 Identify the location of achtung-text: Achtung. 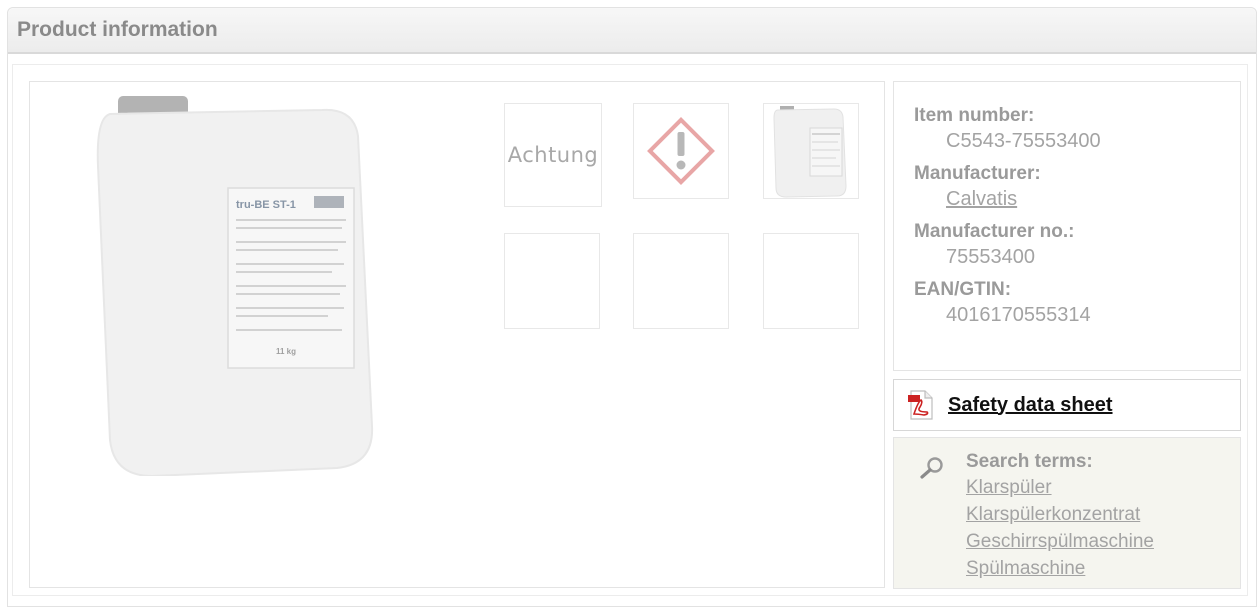
(553, 155).